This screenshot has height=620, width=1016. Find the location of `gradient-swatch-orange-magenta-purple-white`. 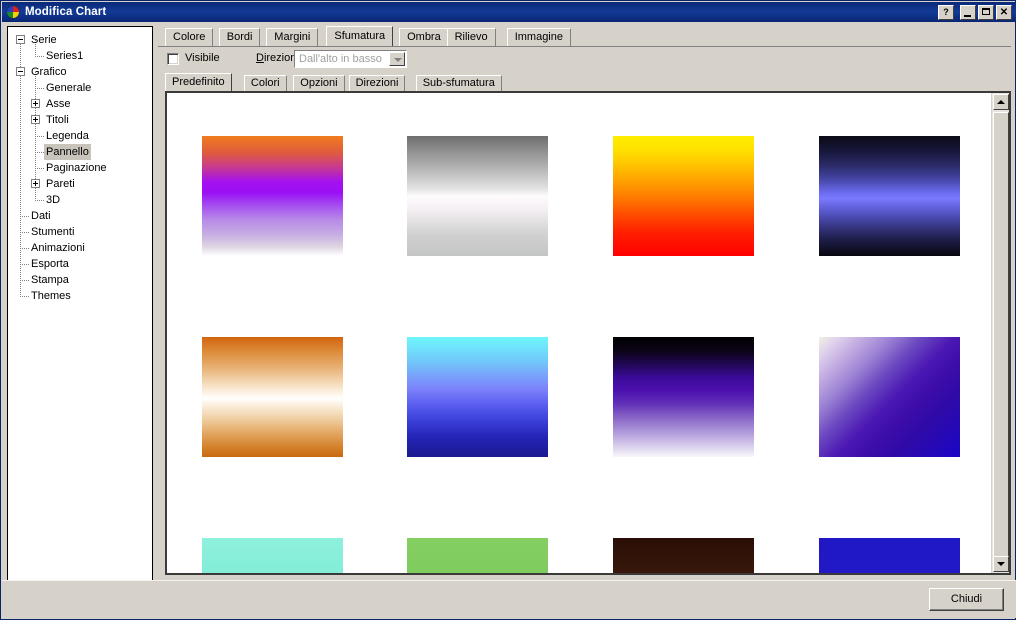

gradient-swatch-orange-magenta-purple-white is located at coordinates (272, 196).